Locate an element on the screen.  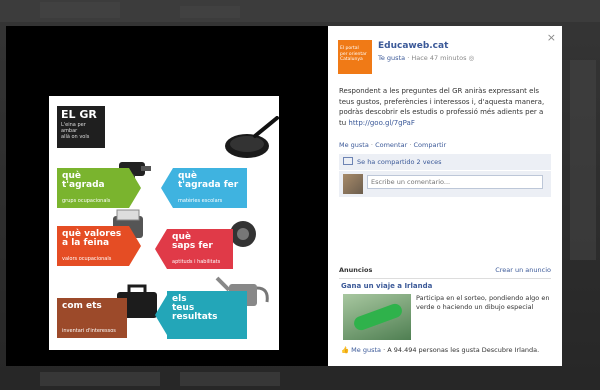
tile-els-teus-resultats: els teus resultats is located at coordinates (201, 315).